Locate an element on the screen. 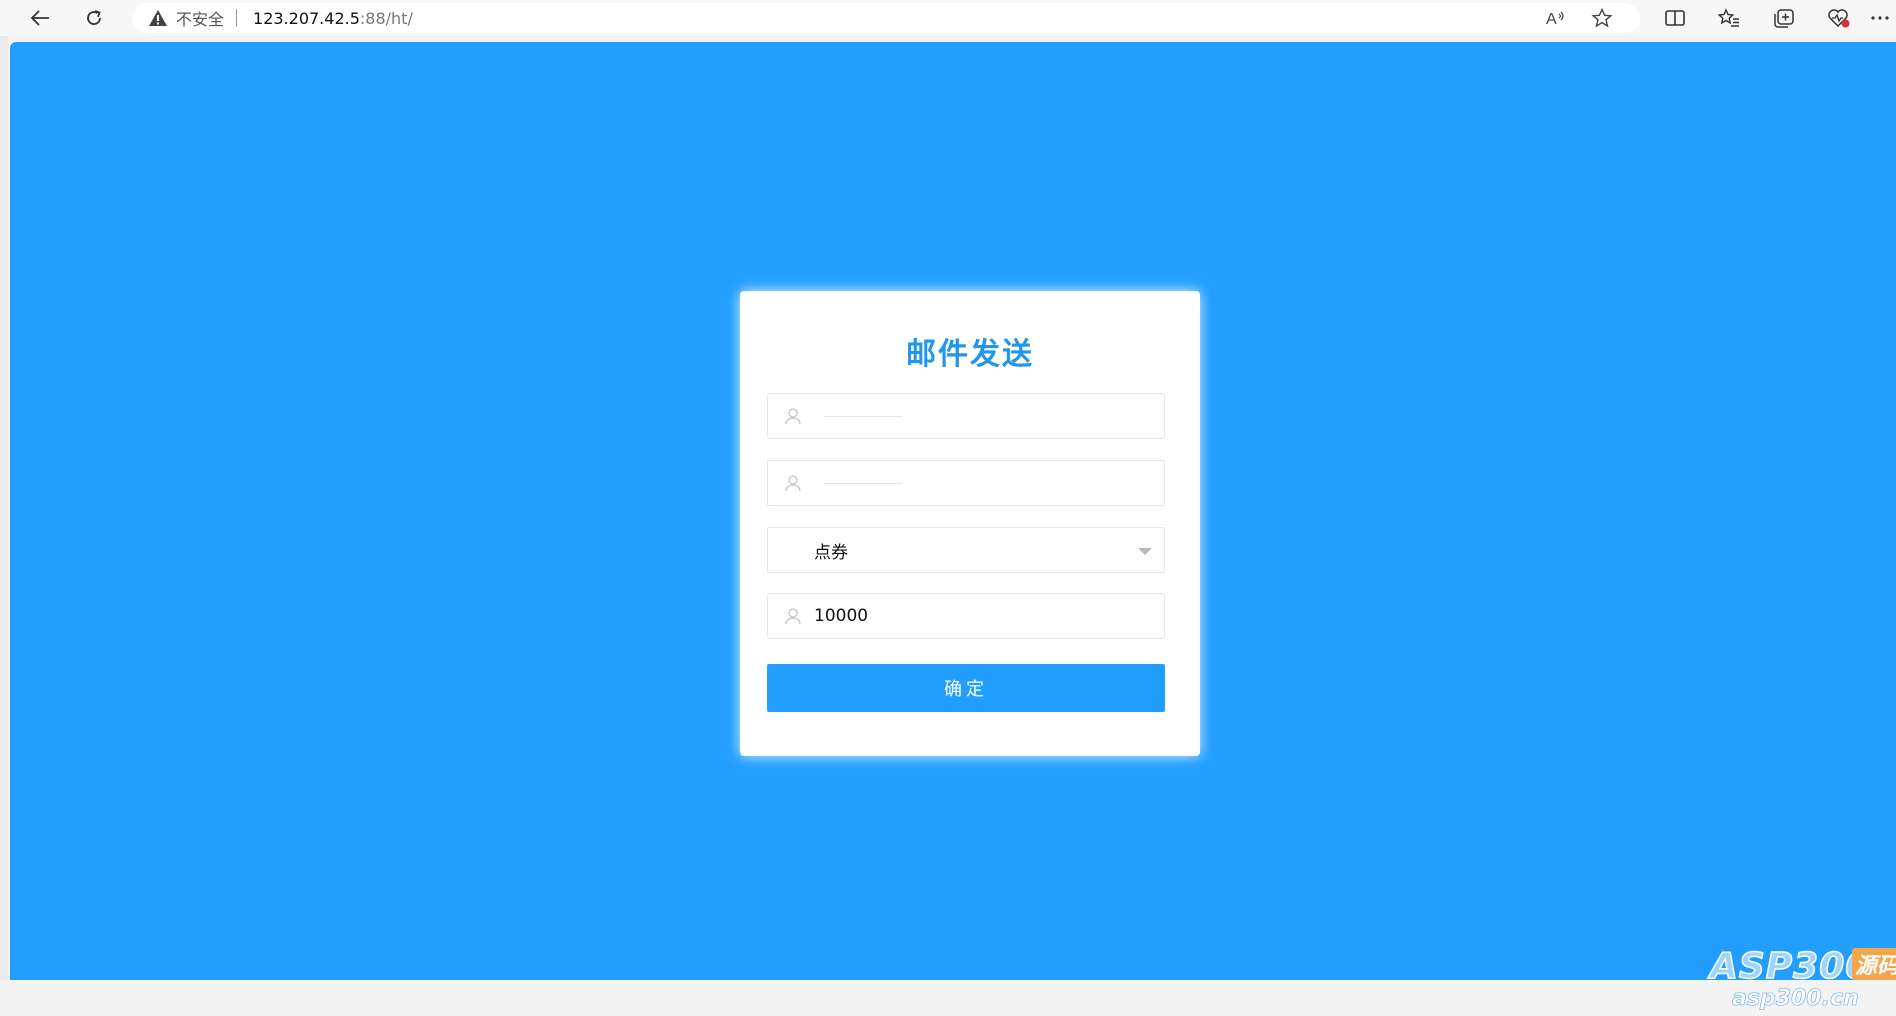 Image resolution: width=1896 pixels, height=1016 pixels. collections-icon is located at coordinates (1784, 18).